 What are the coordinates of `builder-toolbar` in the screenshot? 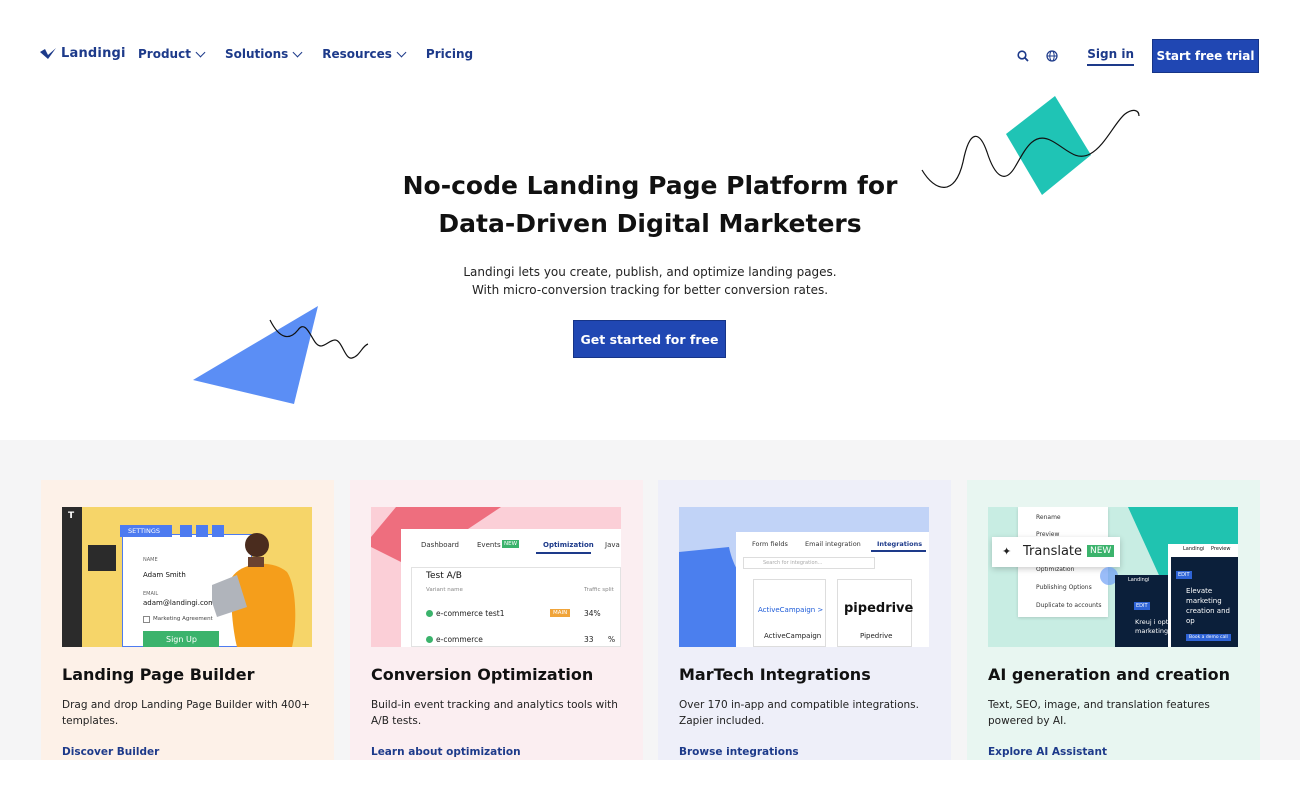 It's located at (72, 577).